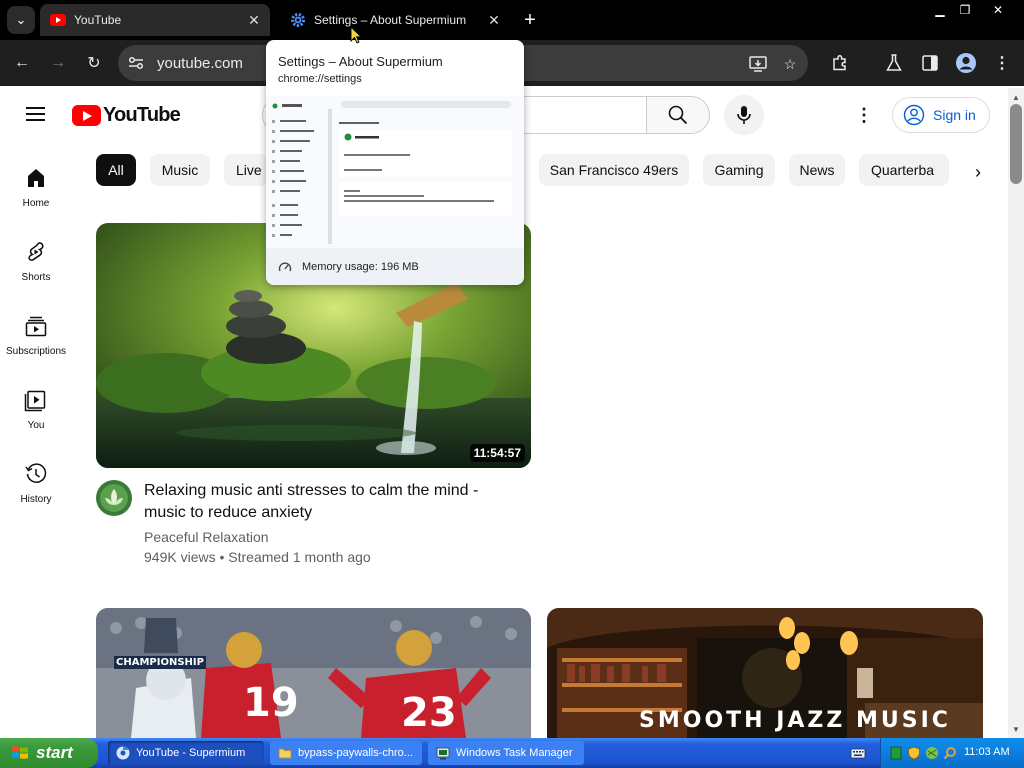 The width and height of the screenshot is (1024, 768). Describe the element at coordinates (191, 753) in the screenshot. I see `taskbar-item-label: YouTube - Supermium` at that location.